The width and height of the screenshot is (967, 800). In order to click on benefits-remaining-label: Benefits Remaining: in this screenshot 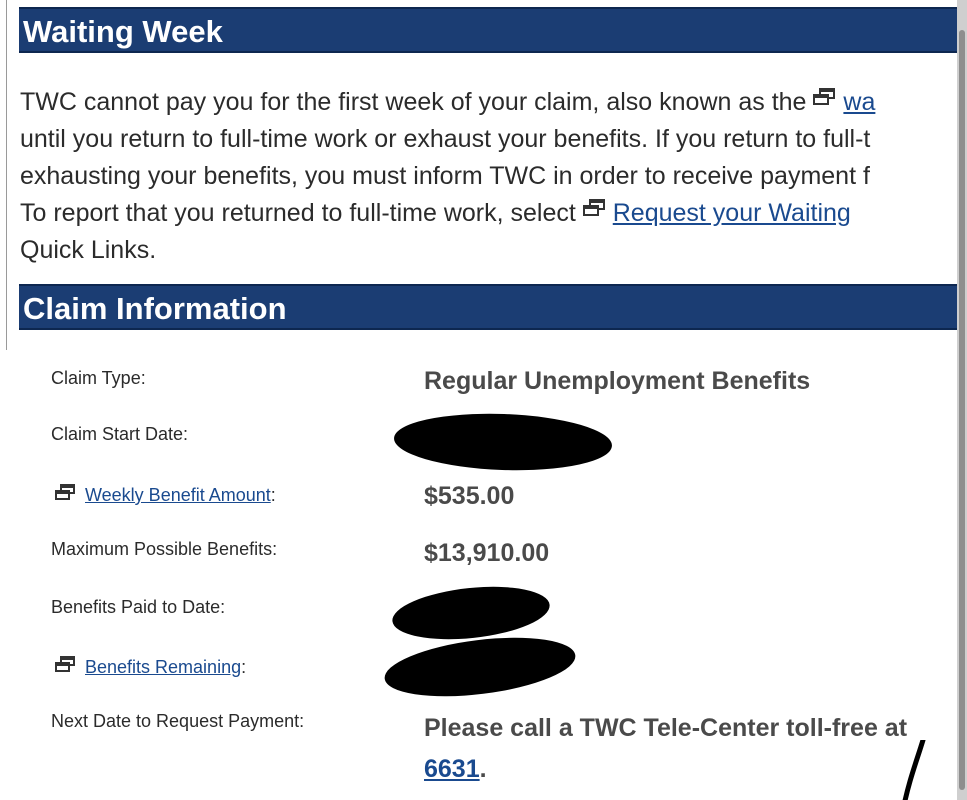, I will do `click(150, 667)`.